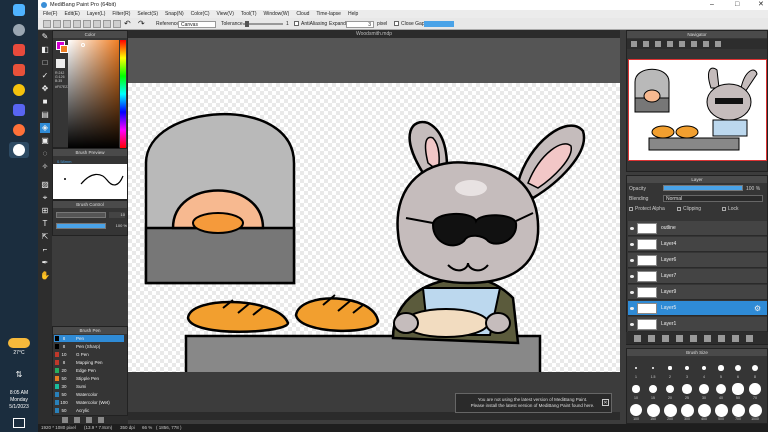 The width and height of the screenshot is (768, 432). I want to click on bucket-tool-icon: ◈, so click(45, 128).